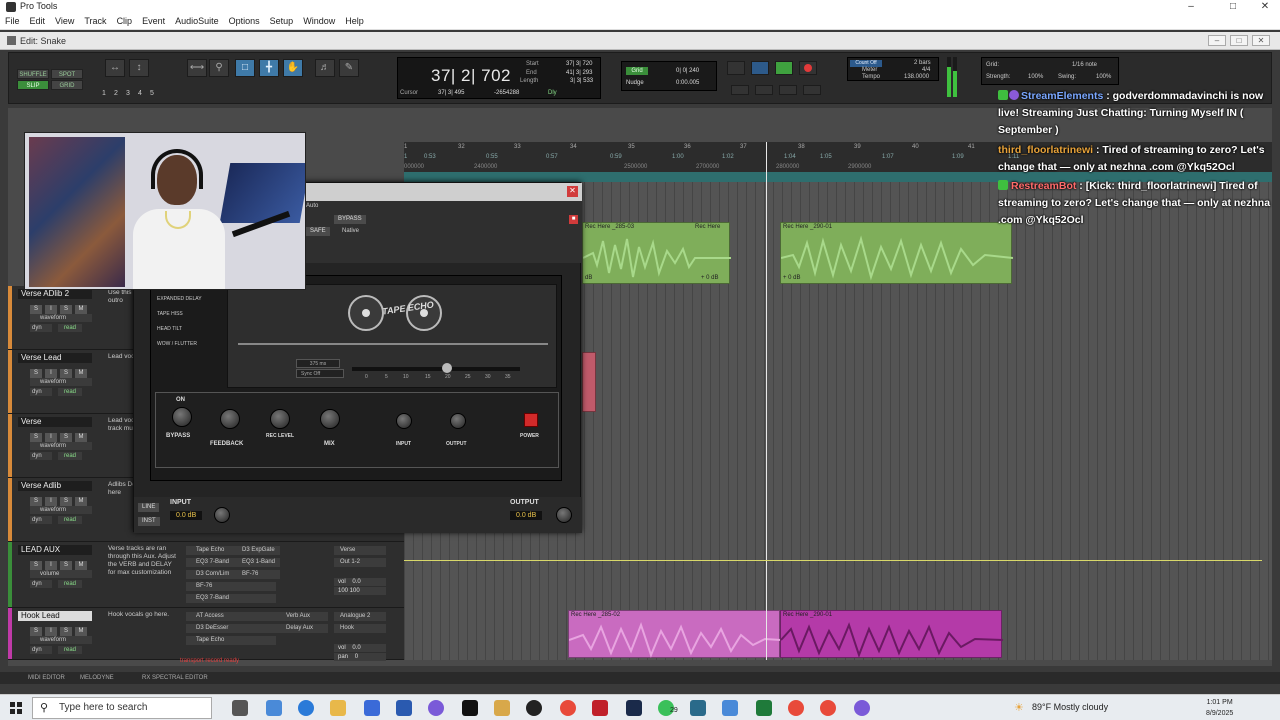  What do you see at coordinates (312, 206) in the screenshot?
I see `plugin-auto-label: Auto` at bounding box center [312, 206].